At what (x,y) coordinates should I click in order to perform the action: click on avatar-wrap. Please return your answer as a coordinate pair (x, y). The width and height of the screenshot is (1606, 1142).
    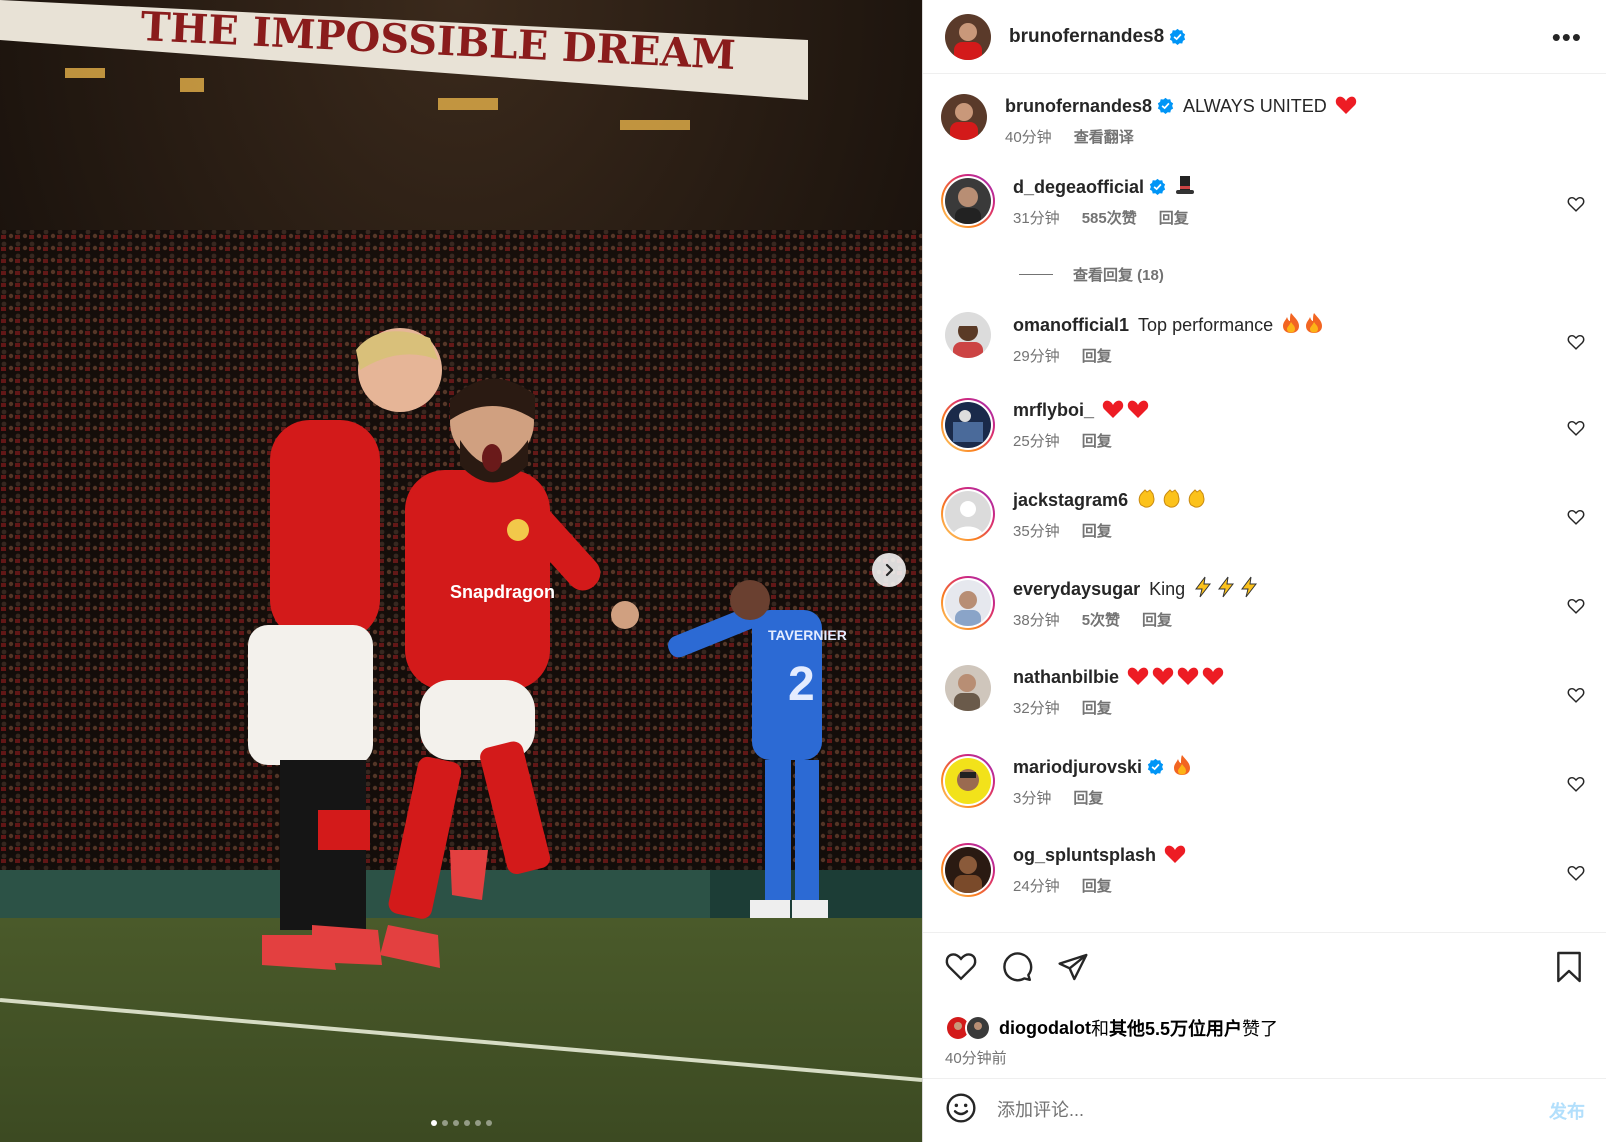
    Looking at the image, I should click on (968, 339).